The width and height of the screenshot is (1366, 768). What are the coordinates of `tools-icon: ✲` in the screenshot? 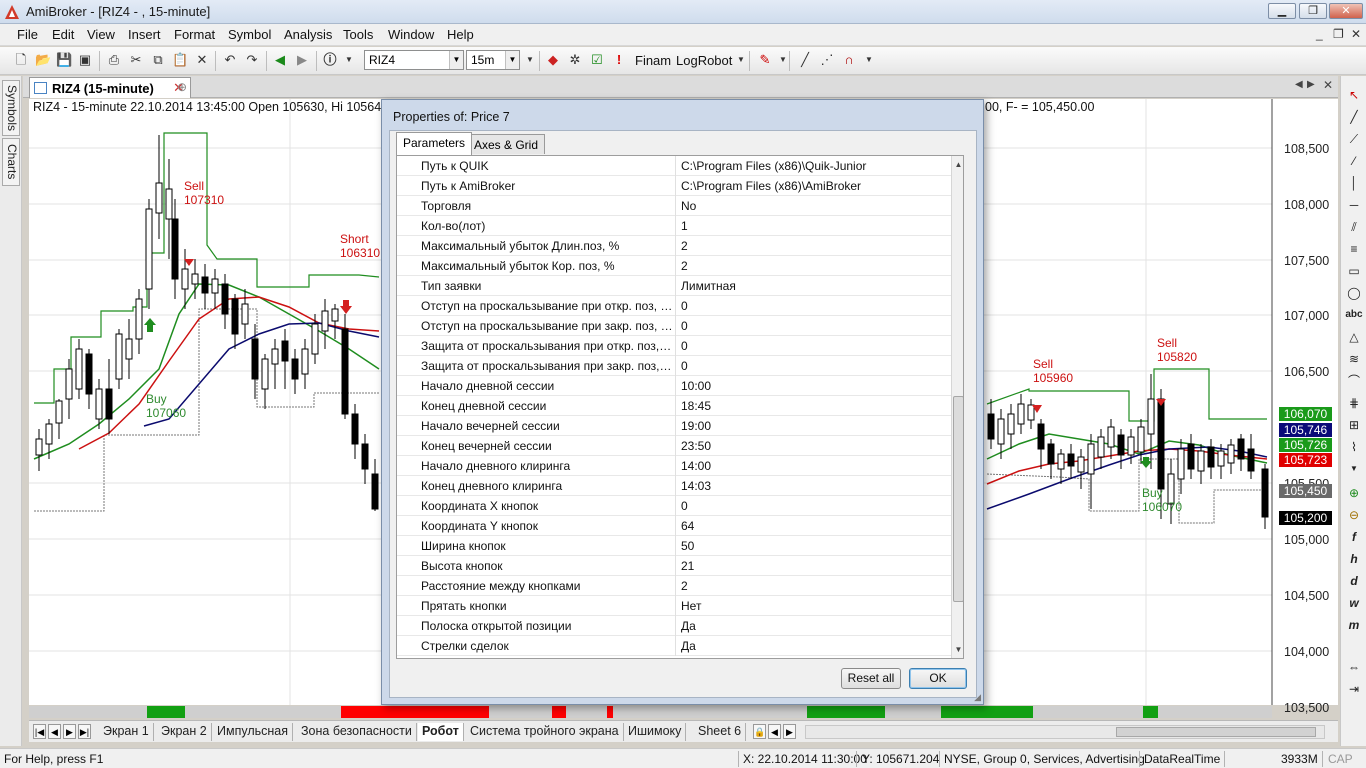 It's located at (575, 60).